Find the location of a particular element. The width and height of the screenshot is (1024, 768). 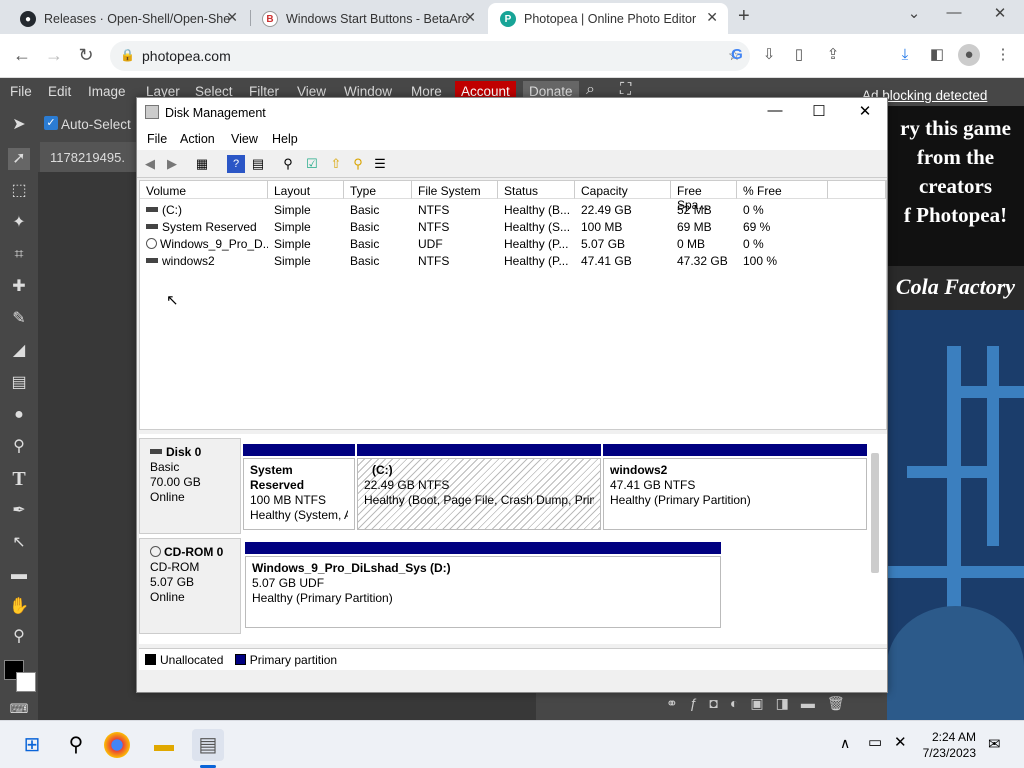

console-tree-icon: ▦ is located at coordinates (202, 164).